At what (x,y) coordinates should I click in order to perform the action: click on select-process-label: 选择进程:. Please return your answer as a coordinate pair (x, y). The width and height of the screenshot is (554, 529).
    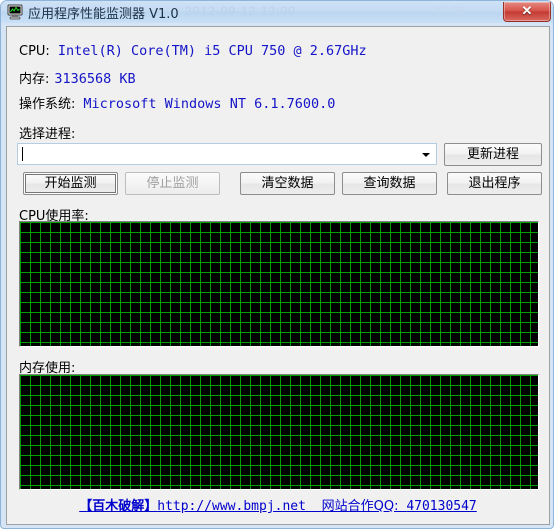
    Looking at the image, I should click on (47, 134).